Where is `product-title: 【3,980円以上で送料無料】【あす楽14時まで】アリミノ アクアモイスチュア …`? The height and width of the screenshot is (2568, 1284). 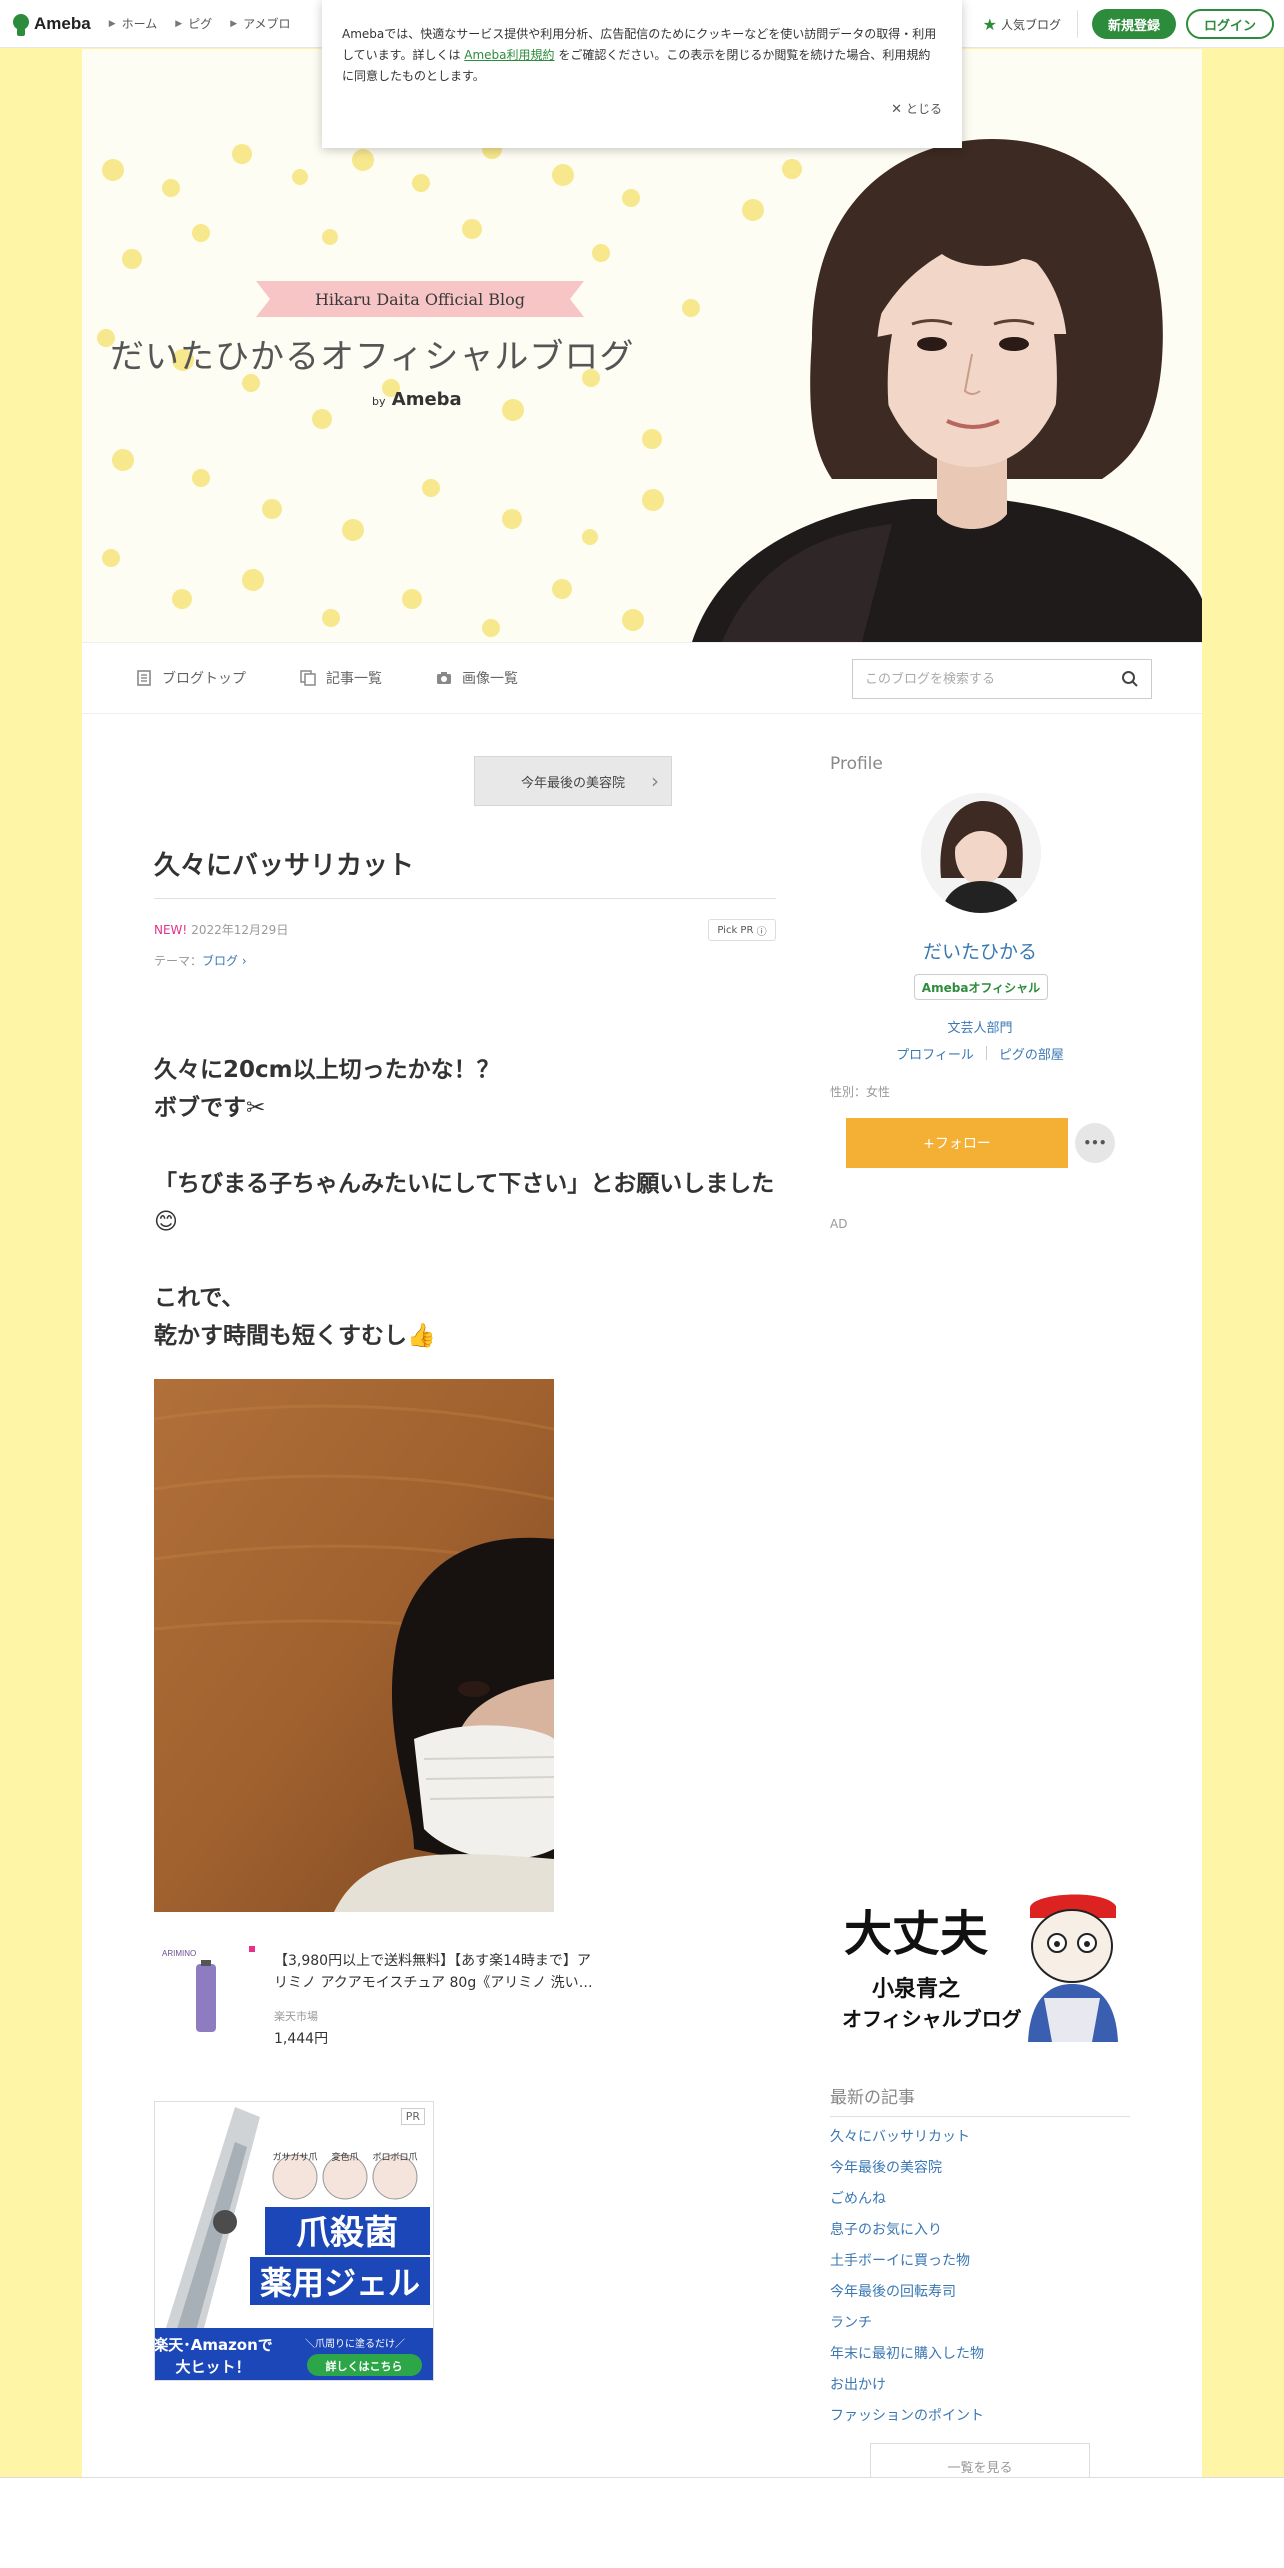 product-title: 【3,980円以上で送料無料】【あす楽14時まで】アリミノ アクアモイスチュア … is located at coordinates (433, 1972).